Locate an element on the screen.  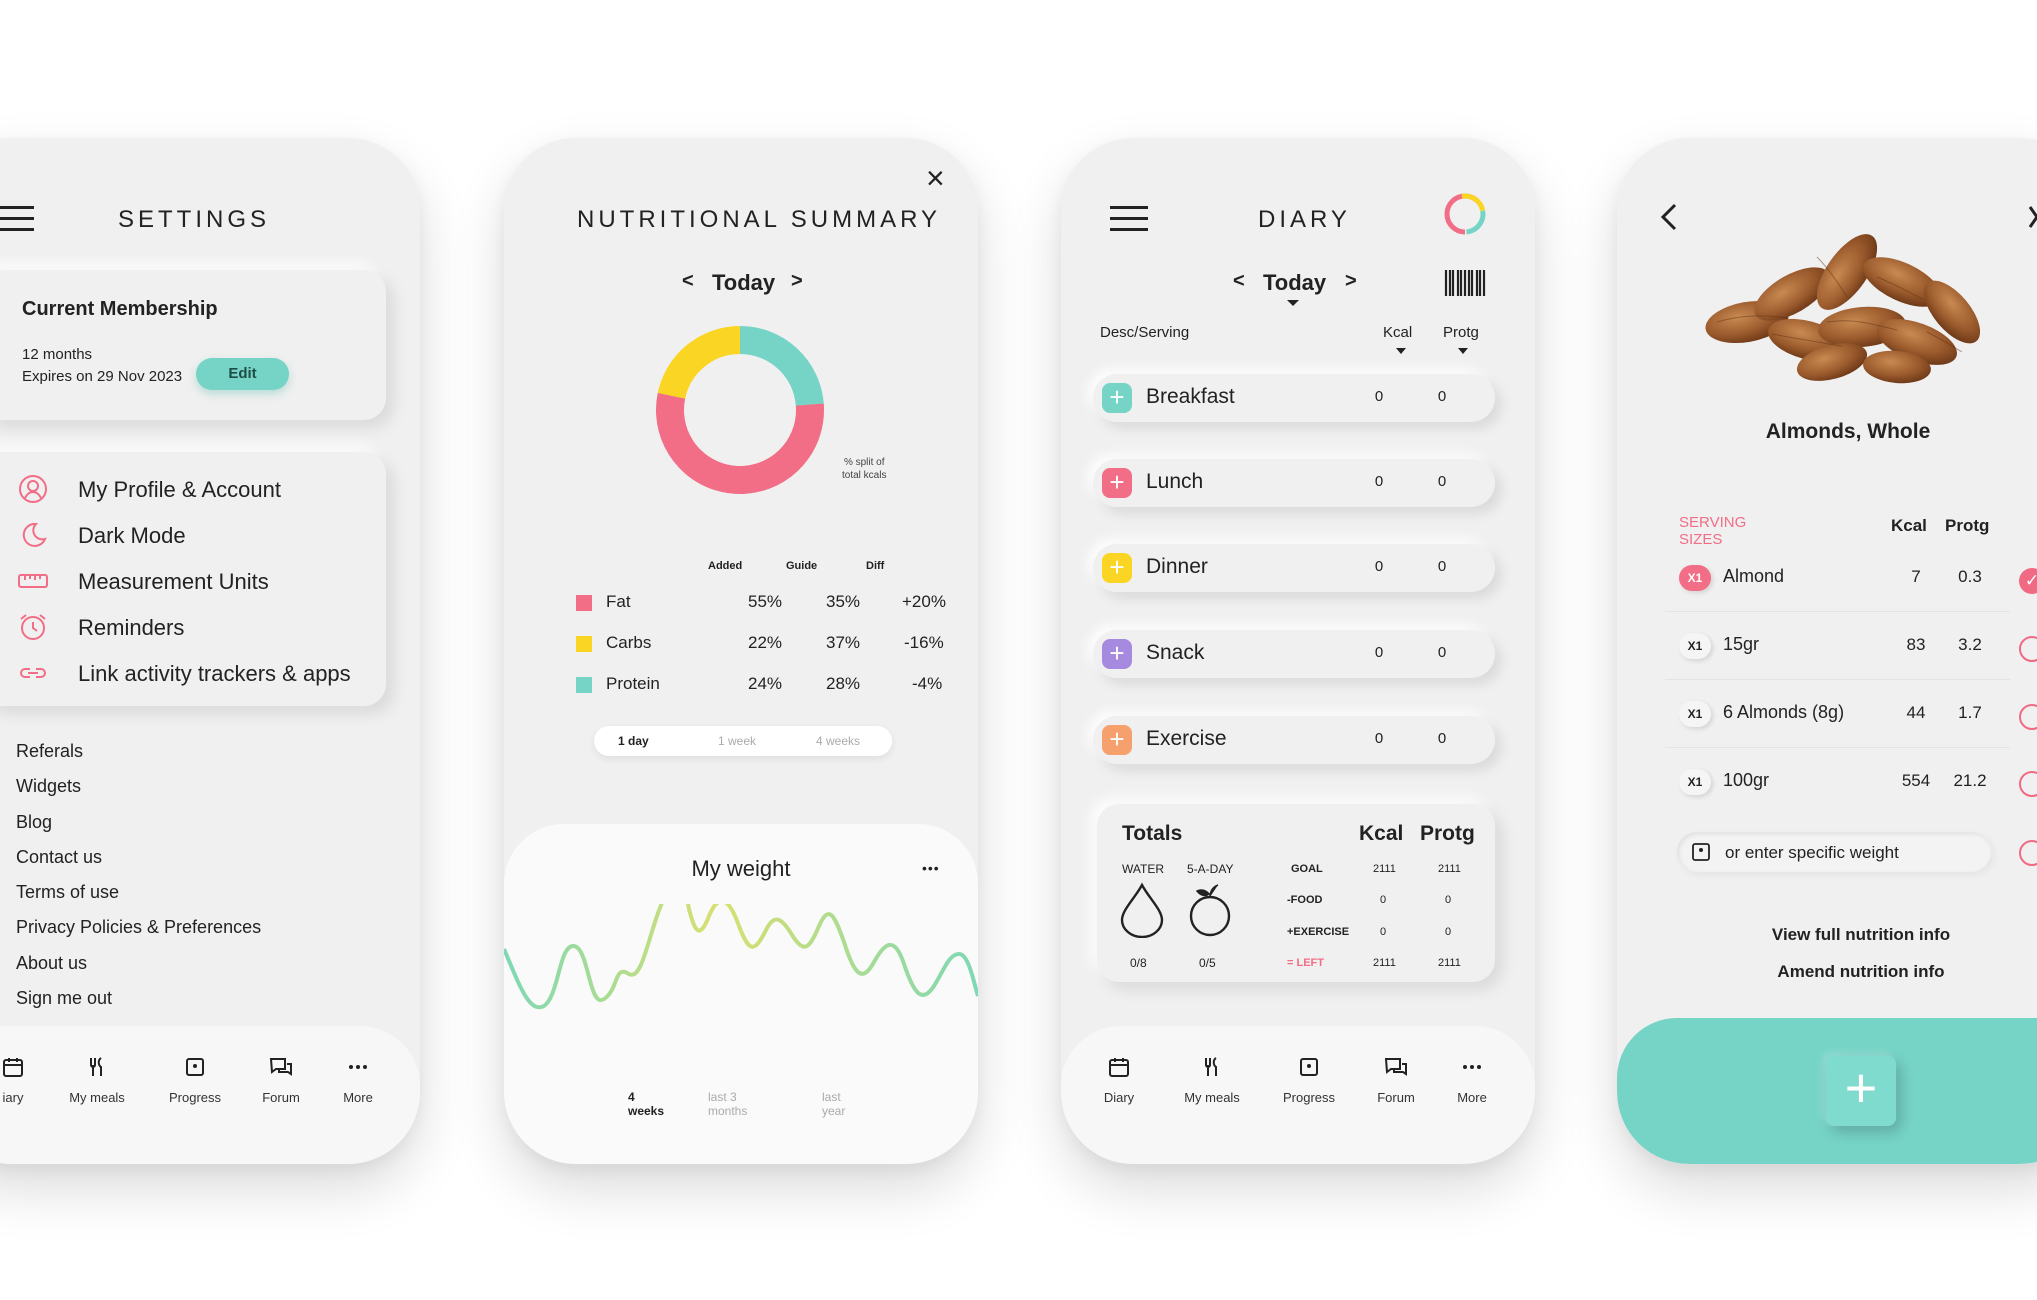
range-3-months: last 3 months is located at coordinates (727, 1104).